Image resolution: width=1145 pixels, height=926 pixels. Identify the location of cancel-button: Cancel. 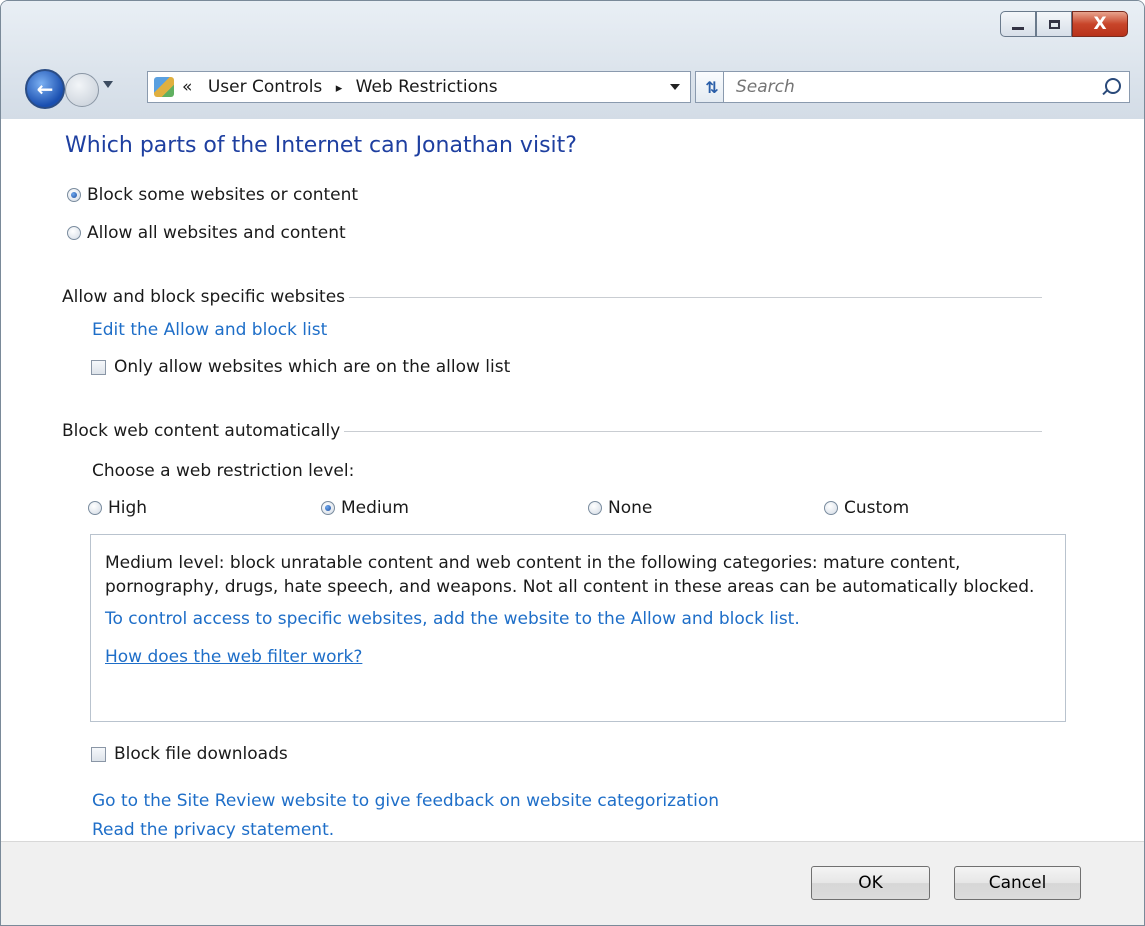
(1017, 883).